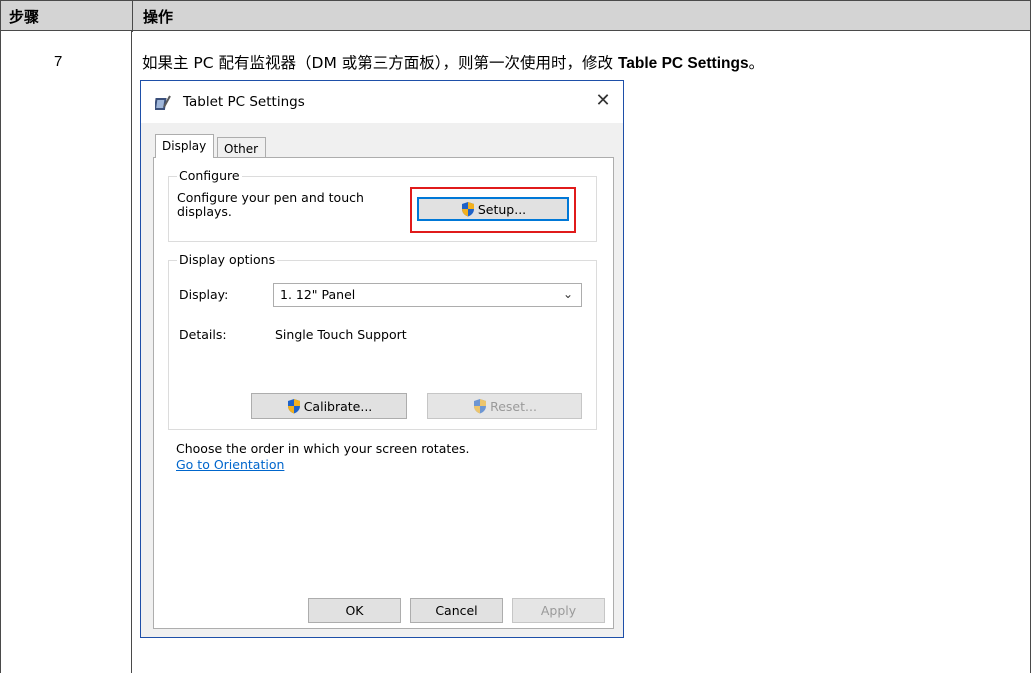 This screenshot has height=673, width=1032. I want to click on header-operation: 操作, so click(158, 17).